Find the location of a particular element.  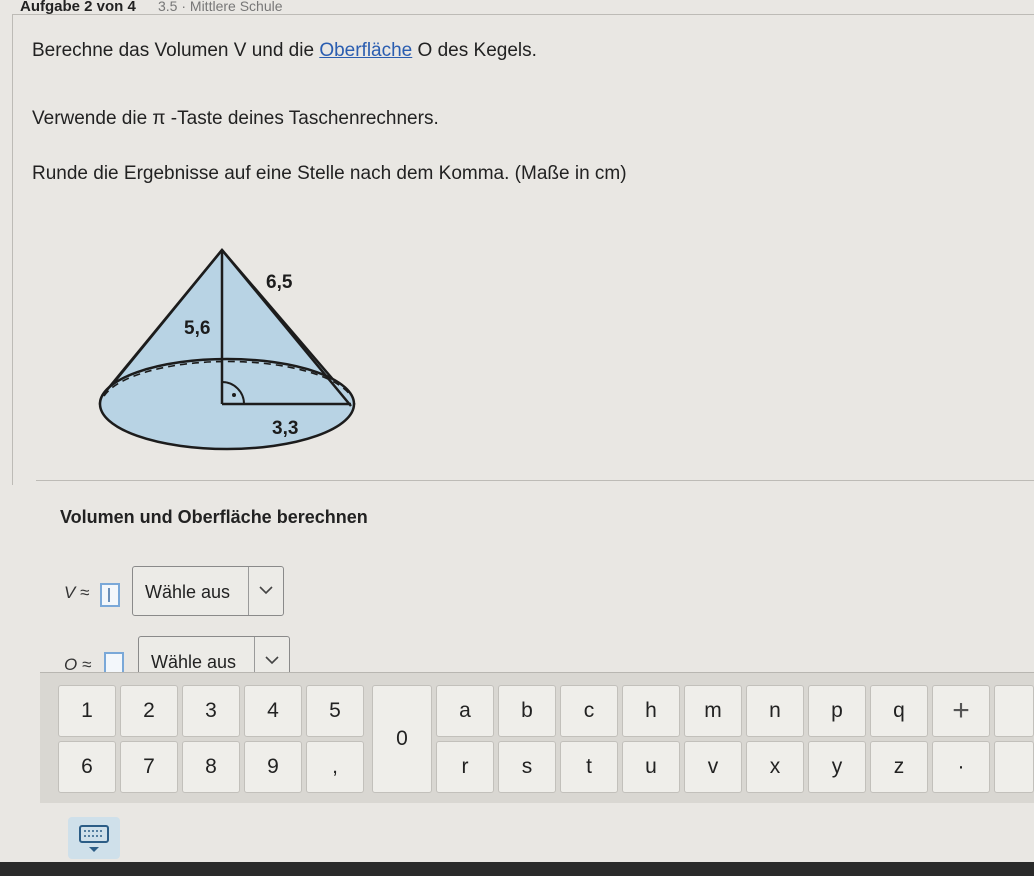

key-8: 8 is located at coordinates (211, 767).